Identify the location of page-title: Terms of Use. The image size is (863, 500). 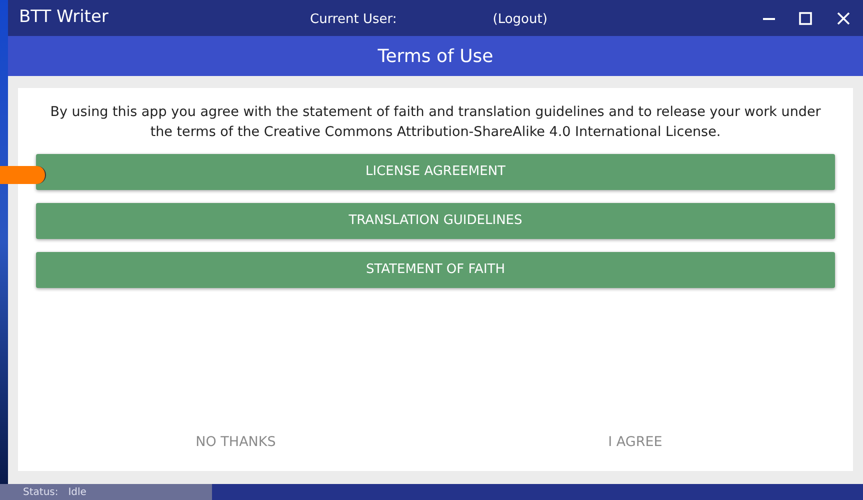
(436, 56).